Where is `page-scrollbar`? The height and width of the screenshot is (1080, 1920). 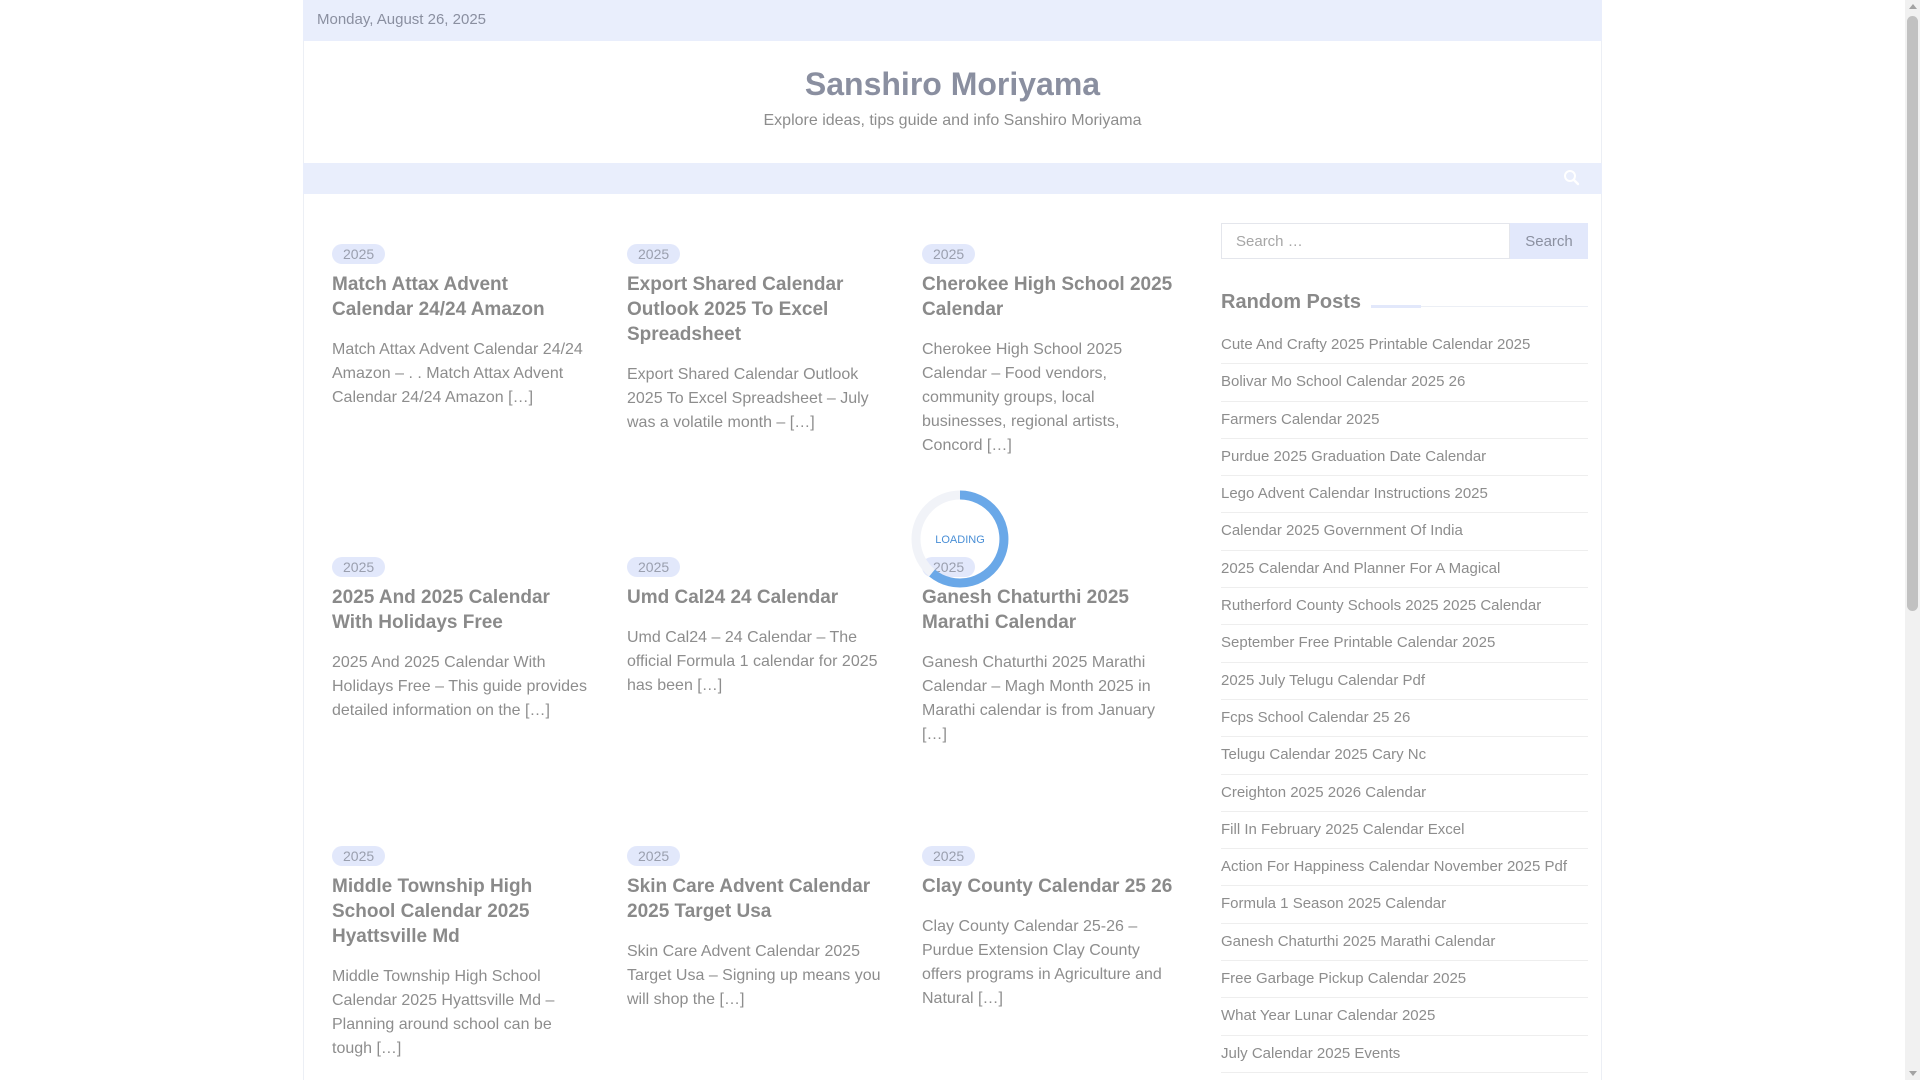 page-scrollbar is located at coordinates (1912, 540).